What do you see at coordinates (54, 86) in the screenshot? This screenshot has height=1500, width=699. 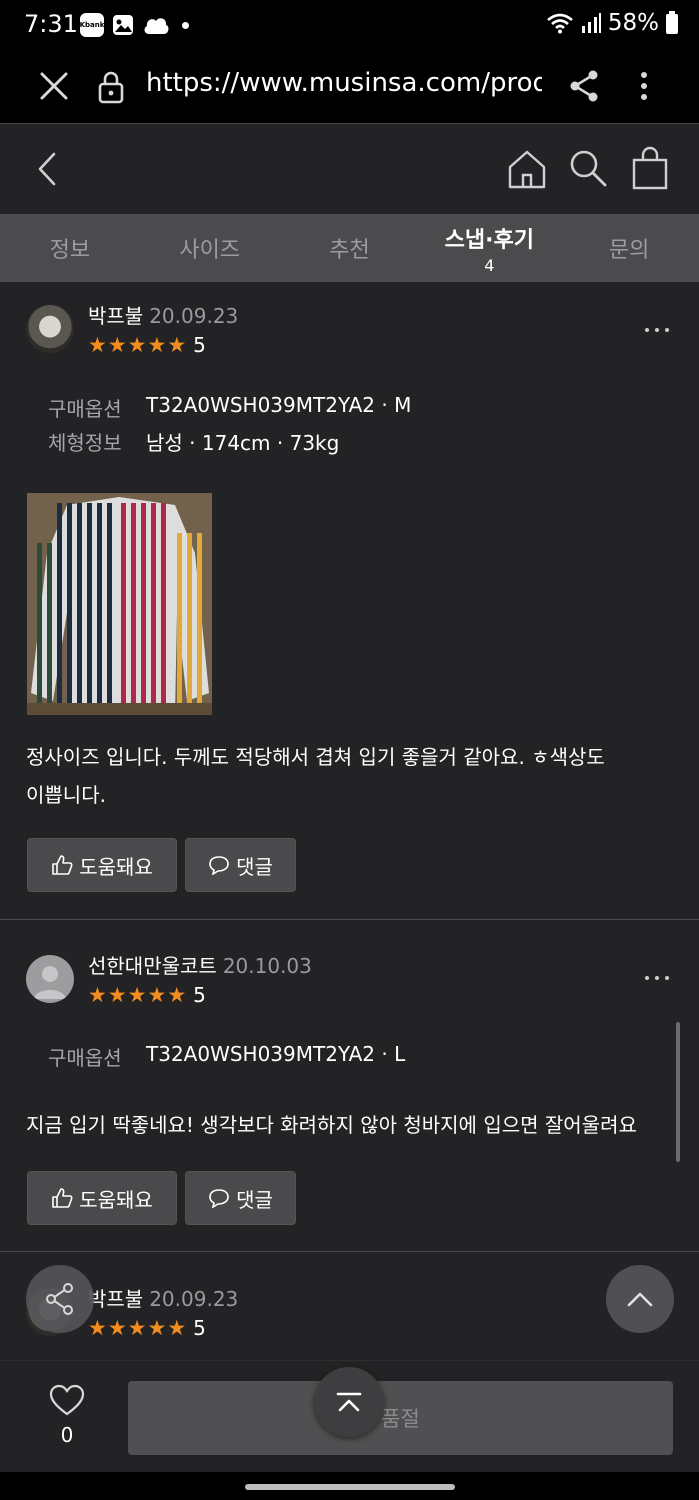 I see `close-icon` at bounding box center [54, 86].